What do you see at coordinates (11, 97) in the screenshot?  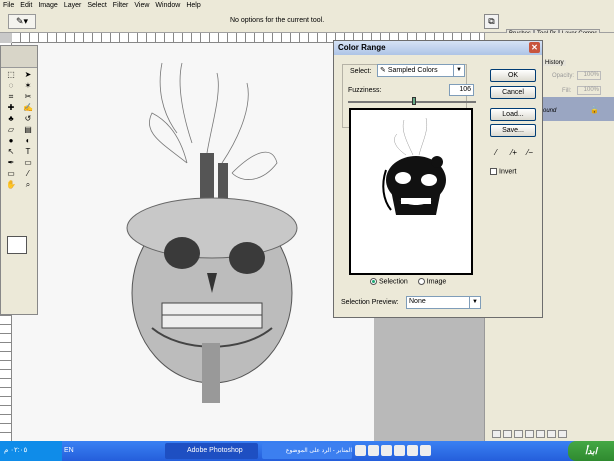 I see `crop-tool-icon: ⌗` at bounding box center [11, 97].